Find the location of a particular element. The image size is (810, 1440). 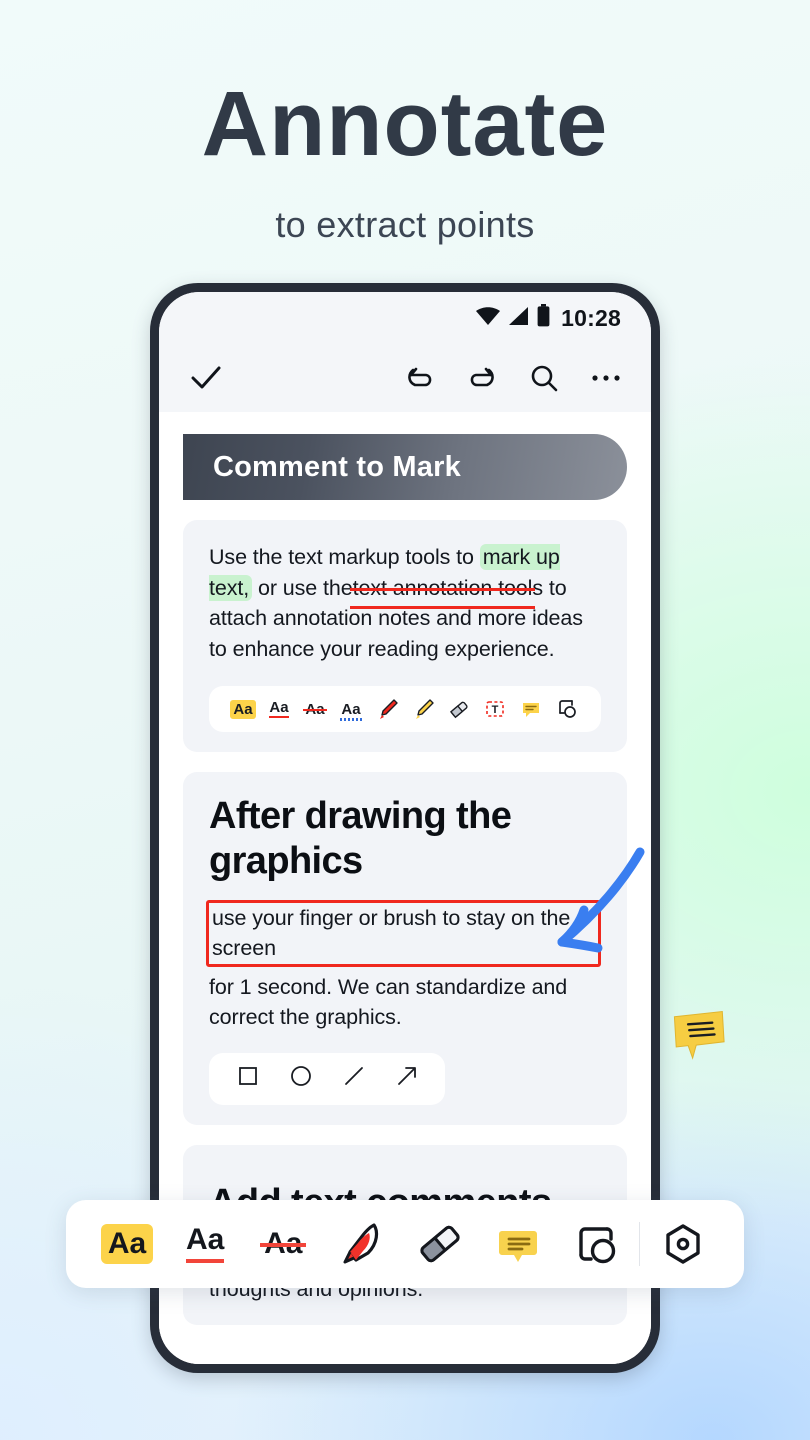

more-options-icon is located at coordinates (606, 378).